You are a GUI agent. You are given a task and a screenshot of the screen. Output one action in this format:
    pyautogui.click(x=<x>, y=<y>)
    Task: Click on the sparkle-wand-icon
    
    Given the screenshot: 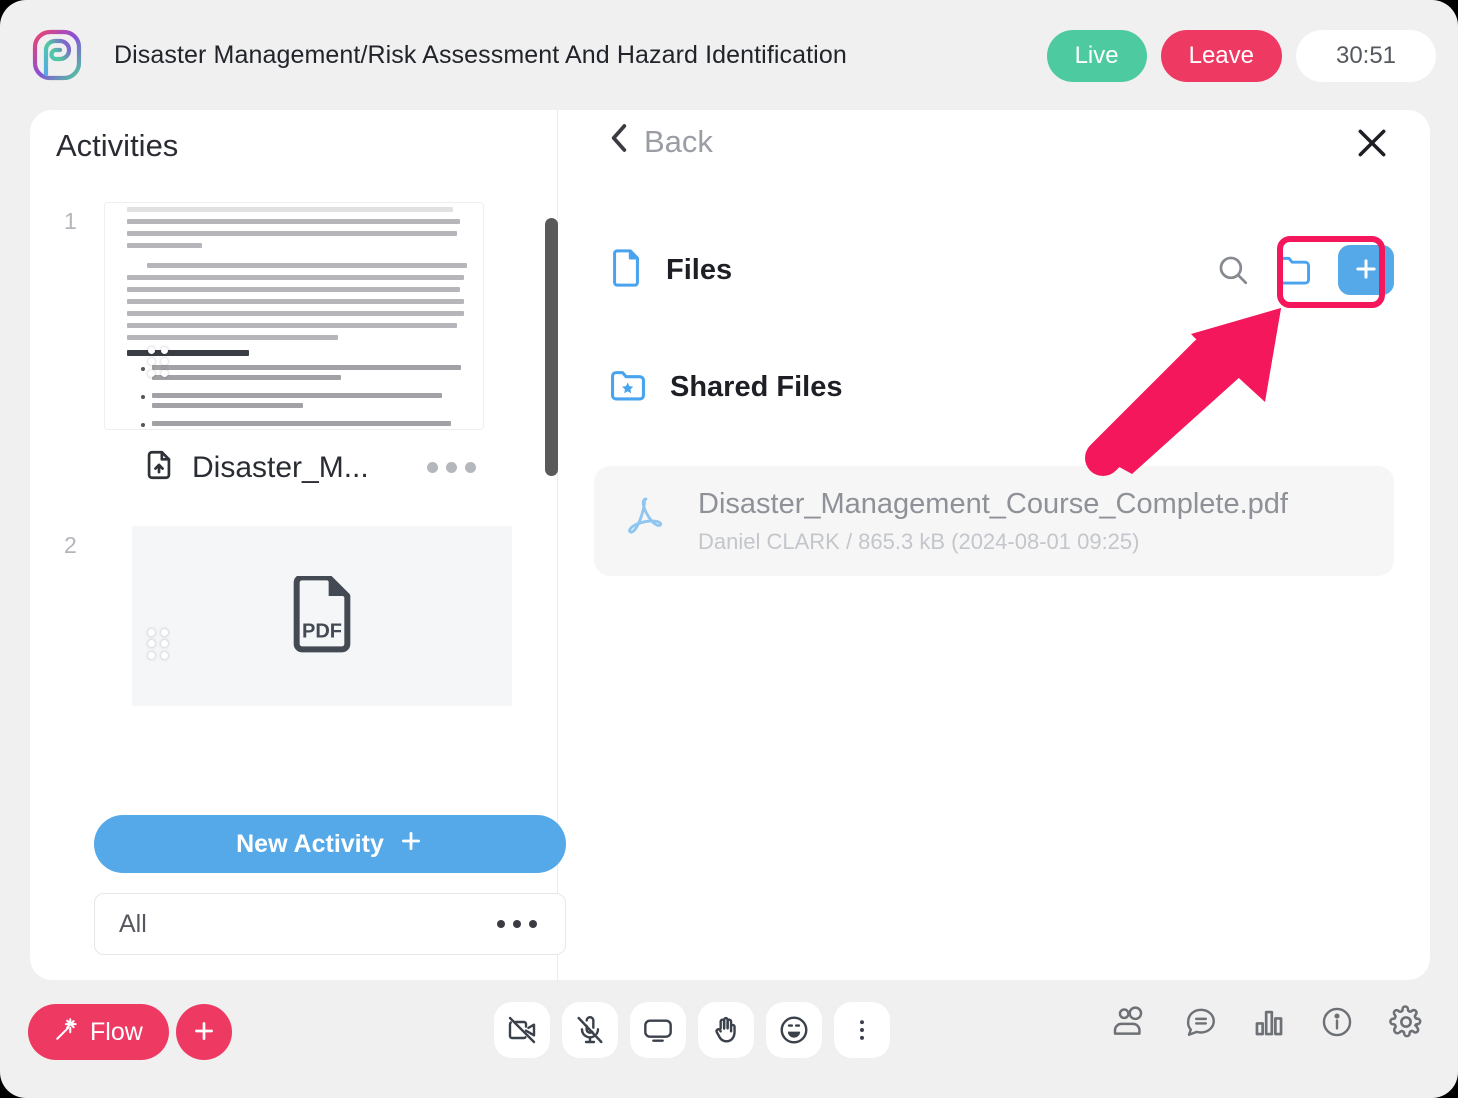 What is the action you would take?
    pyautogui.click(x=67, y=1032)
    